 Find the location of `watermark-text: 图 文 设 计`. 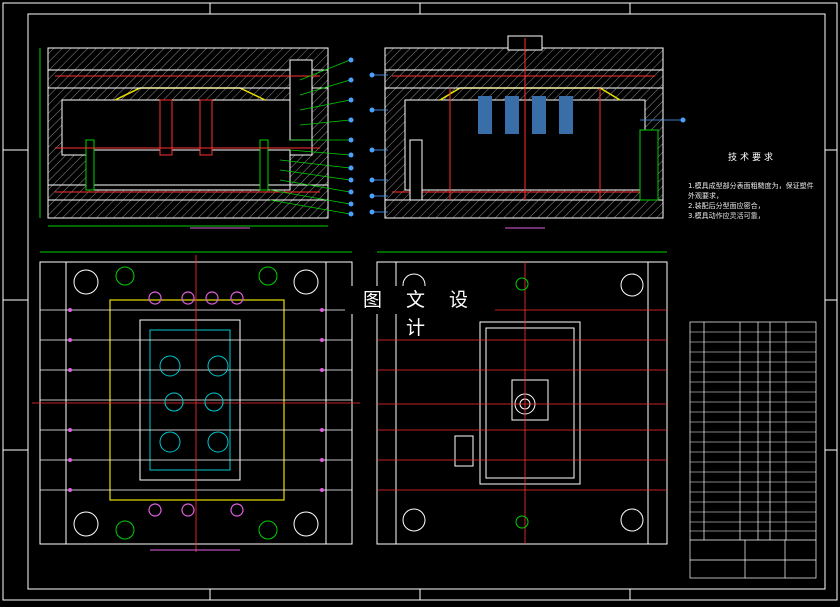

watermark-text: 图 文 设 计 is located at coordinates (420, 312).